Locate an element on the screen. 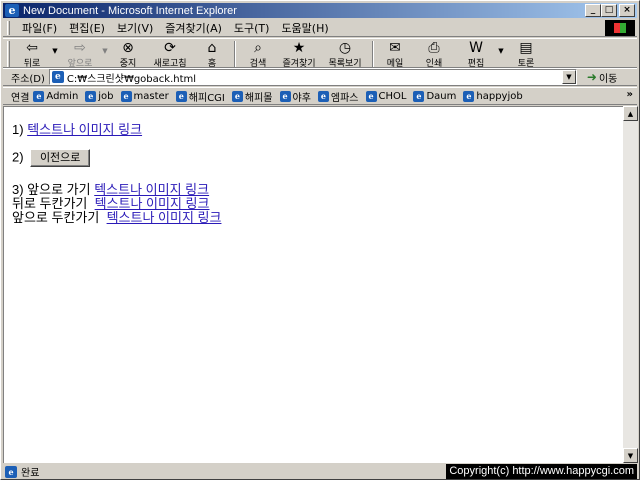  print-button: ⎙ 인쇄 is located at coordinates (434, 54).